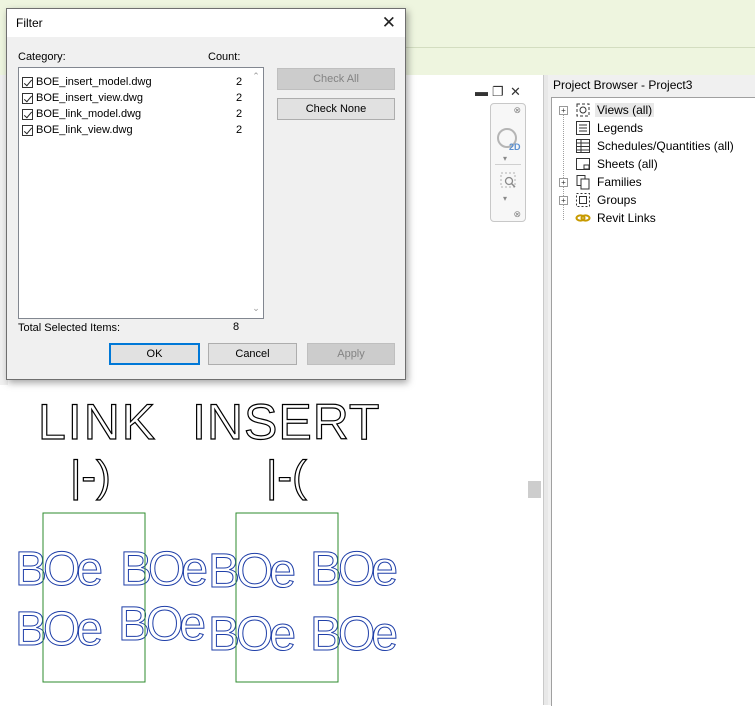  Describe the element at coordinates (583, 128) in the screenshot. I see `legends-icon` at that location.